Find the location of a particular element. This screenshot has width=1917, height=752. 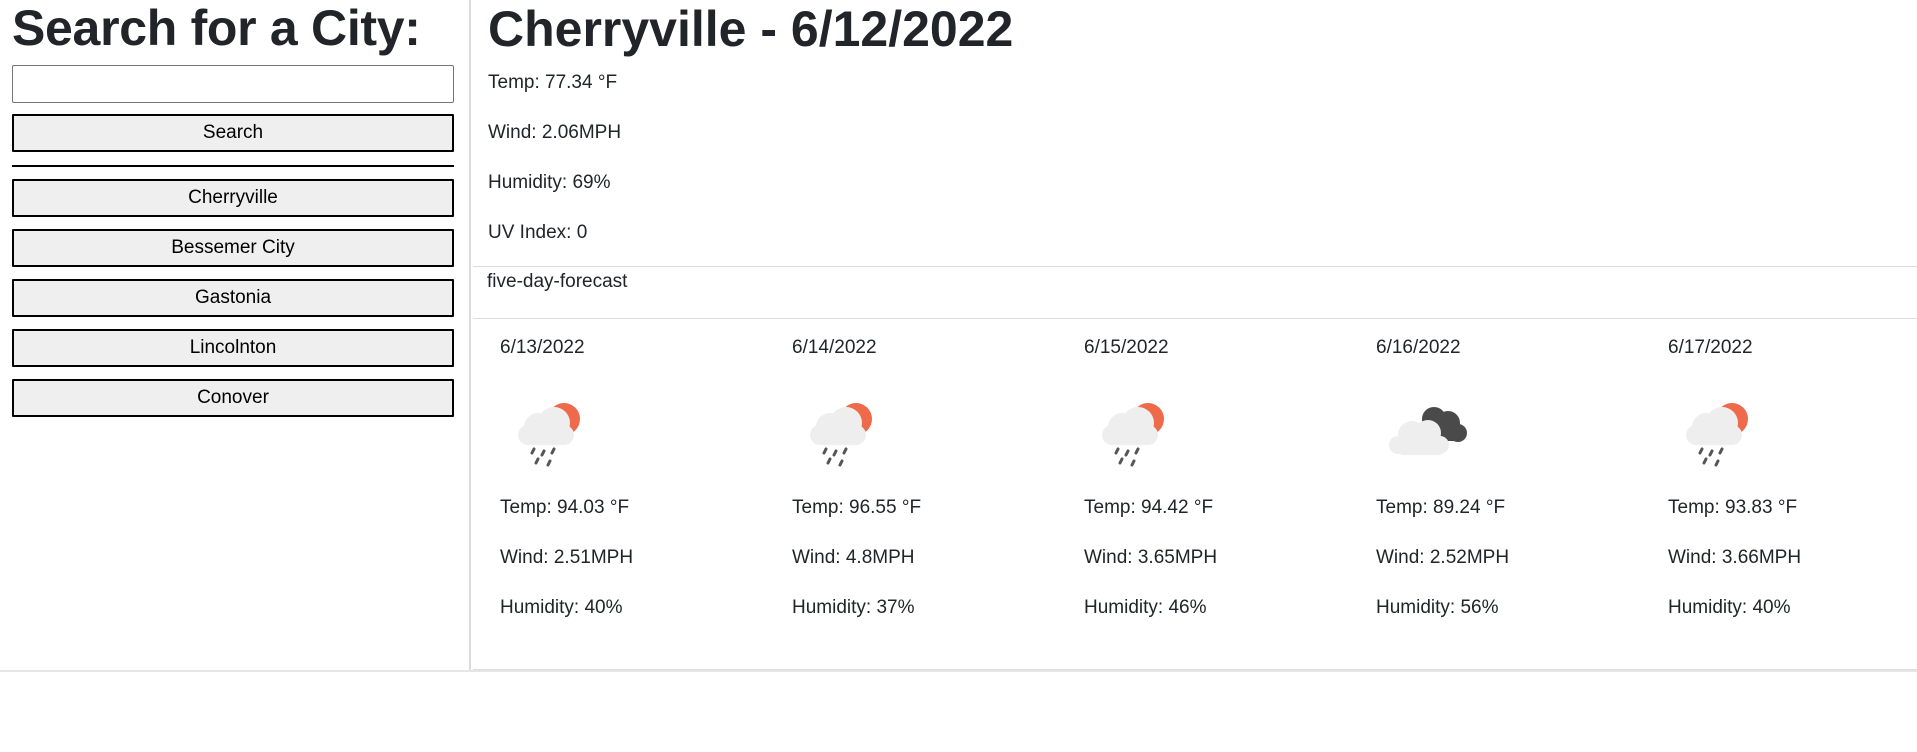

forecast-date: 6/14/2022 is located at coordinates (834, 347).